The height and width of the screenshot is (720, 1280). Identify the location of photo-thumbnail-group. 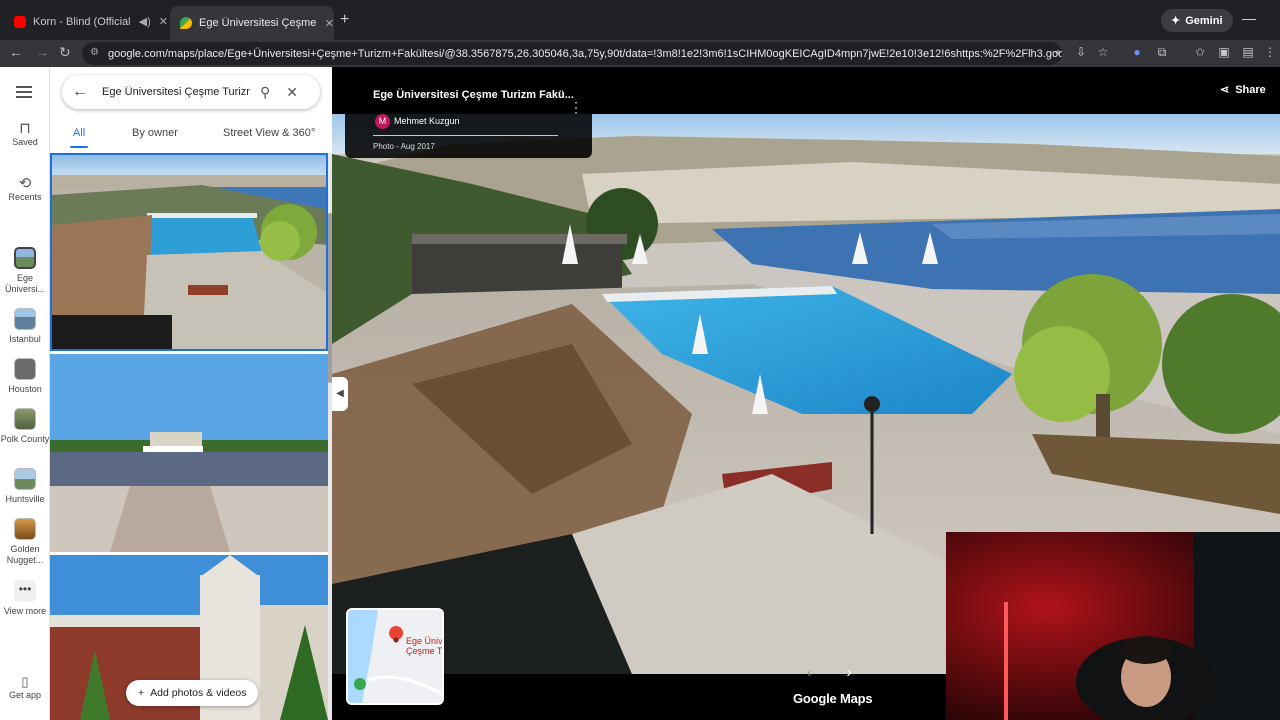
(189, 453).